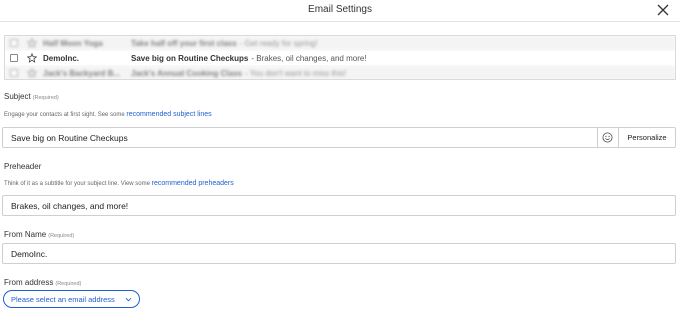 The image size is (680, 317). I want to click on preview-snippet: - You don't want to miss this!, so click(295, 73).